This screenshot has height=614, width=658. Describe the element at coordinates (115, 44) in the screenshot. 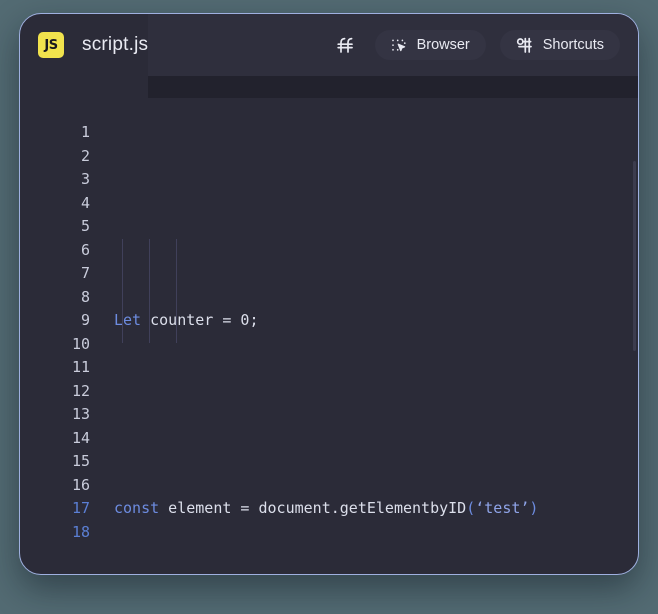

I see `file-name-label: script.js` at that location.